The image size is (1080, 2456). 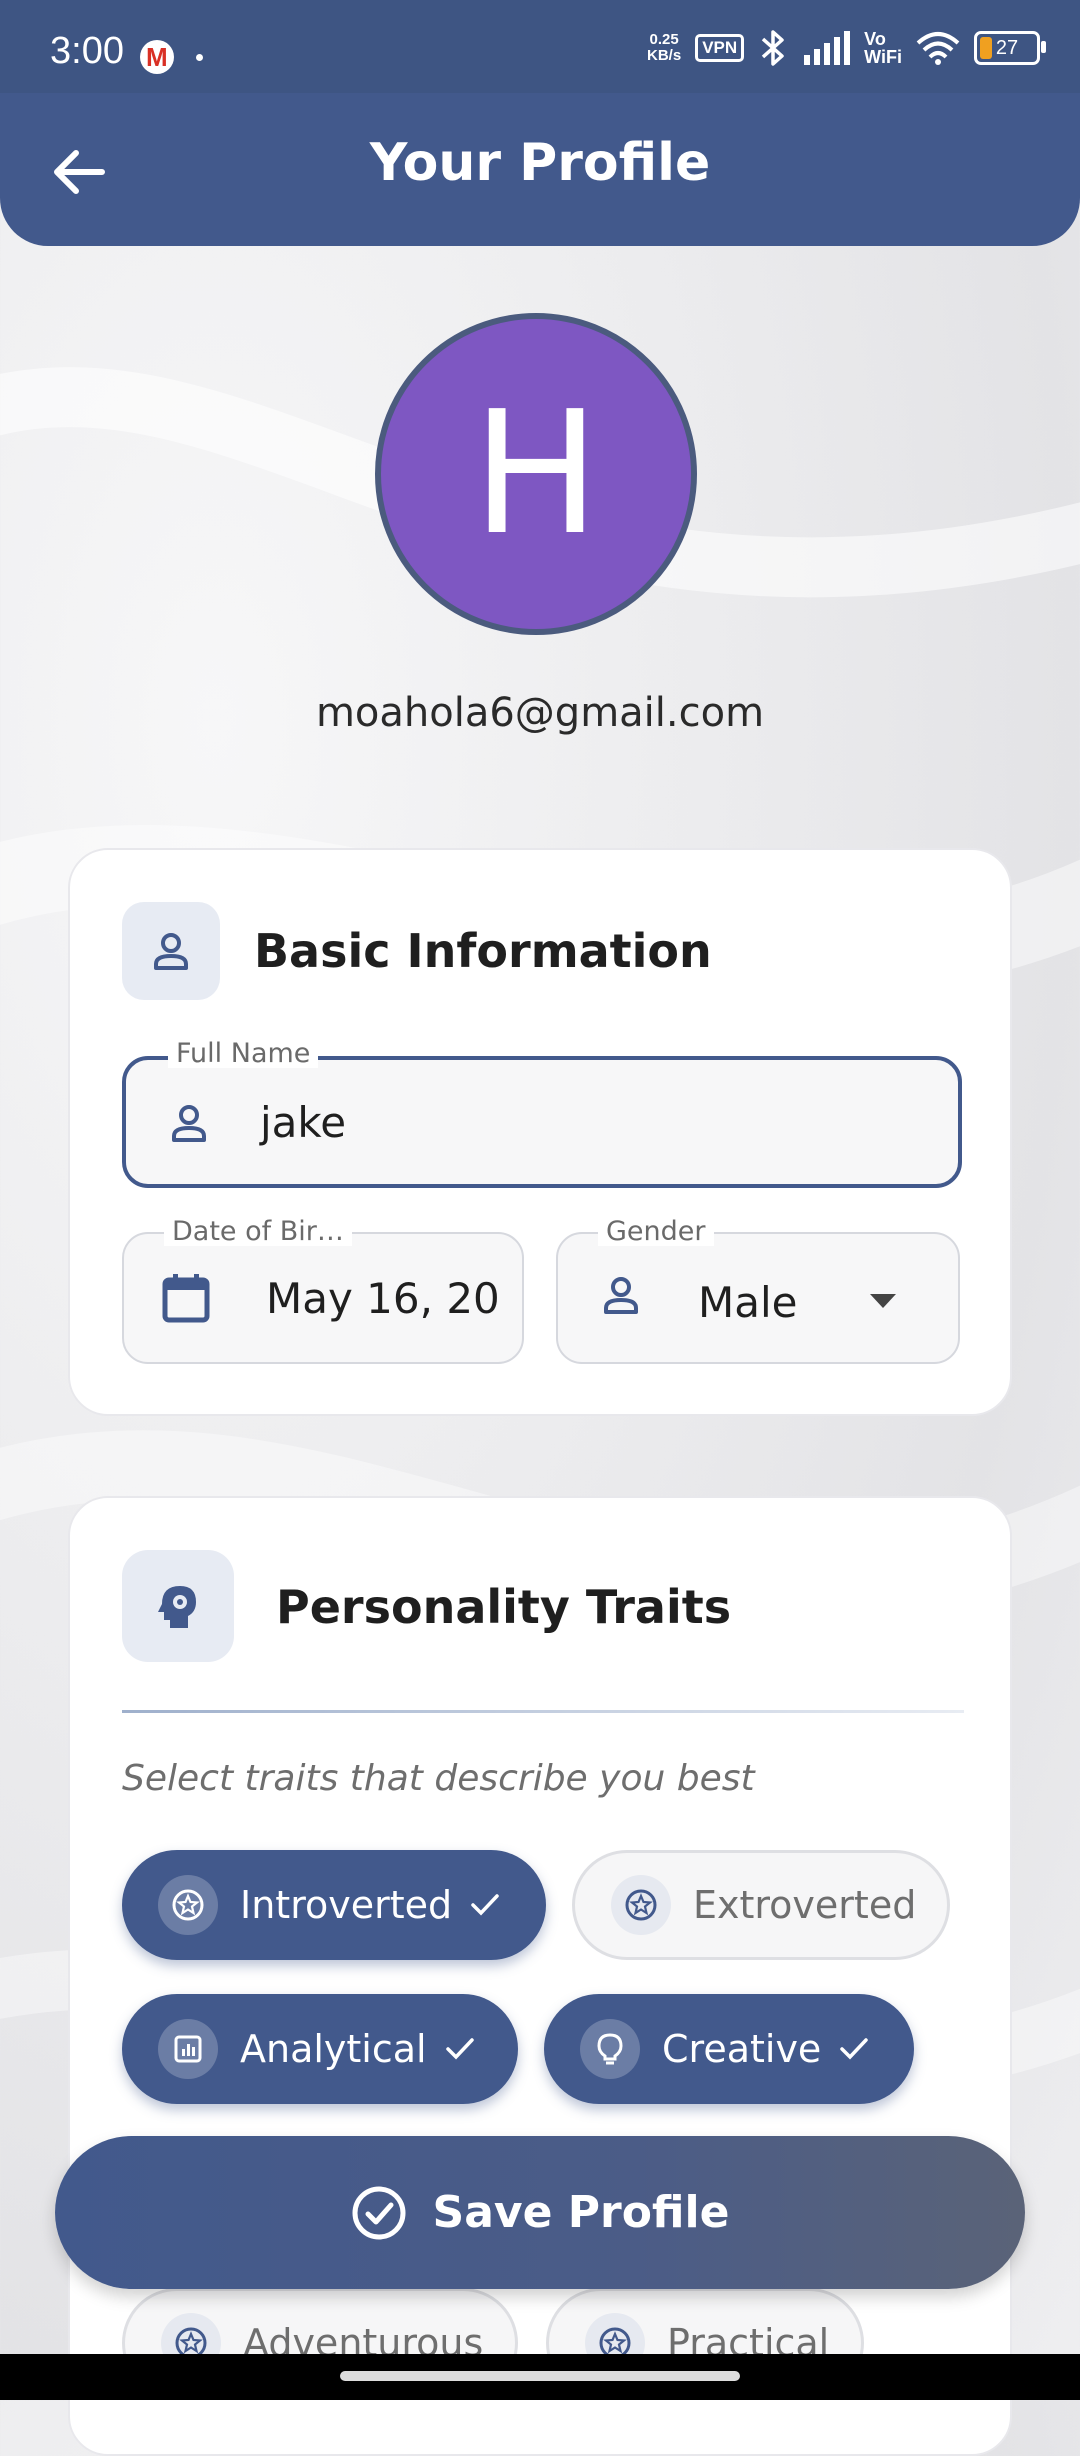 I want to click on check-circle-icon, so click(x=379, y=2212).